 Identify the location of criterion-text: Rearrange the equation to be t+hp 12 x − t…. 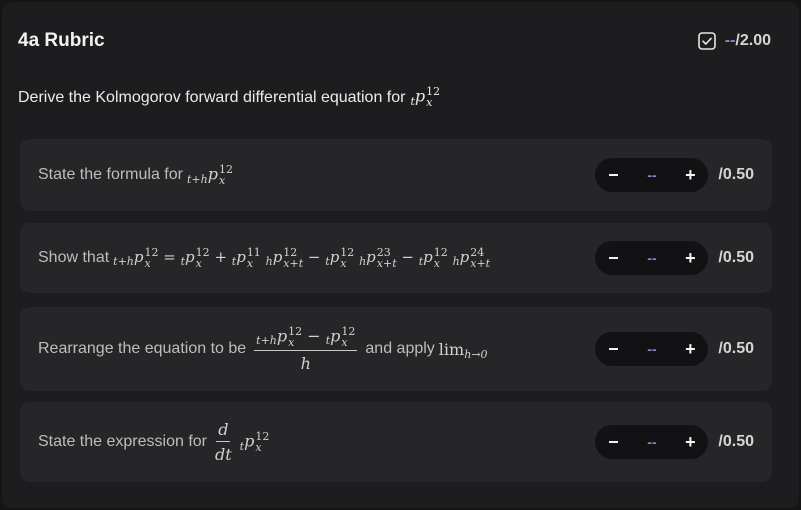
(263, 348).